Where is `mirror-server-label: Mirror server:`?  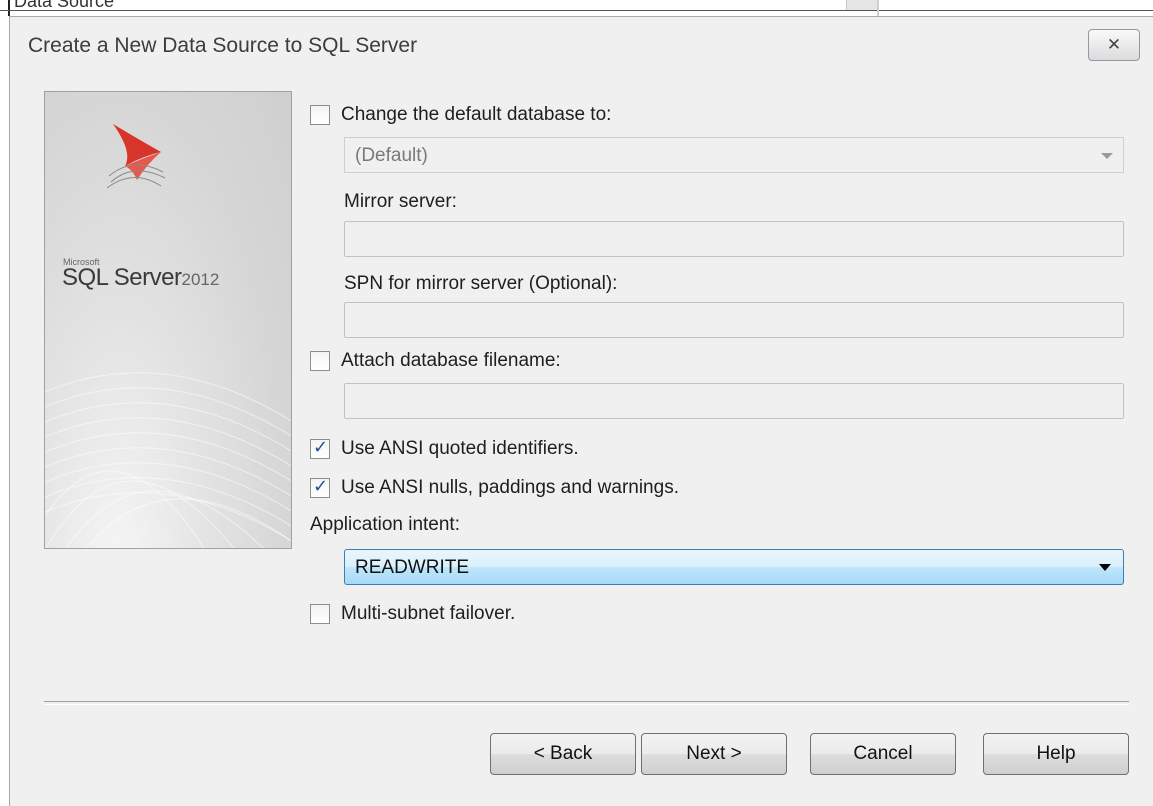 mirror-server-label: Mirror server: is located at coordinates (400, 201).